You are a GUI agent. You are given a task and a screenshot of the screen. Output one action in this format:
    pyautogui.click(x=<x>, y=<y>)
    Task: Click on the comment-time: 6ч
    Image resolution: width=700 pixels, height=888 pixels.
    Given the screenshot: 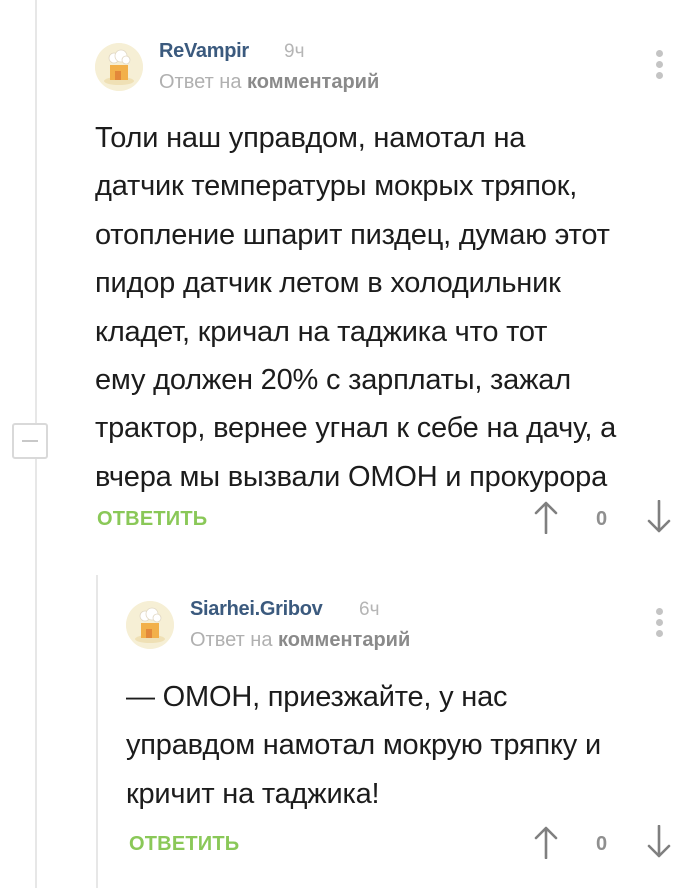 What is the action you would take?
    pyautogui.click(x=369, y=609)
    